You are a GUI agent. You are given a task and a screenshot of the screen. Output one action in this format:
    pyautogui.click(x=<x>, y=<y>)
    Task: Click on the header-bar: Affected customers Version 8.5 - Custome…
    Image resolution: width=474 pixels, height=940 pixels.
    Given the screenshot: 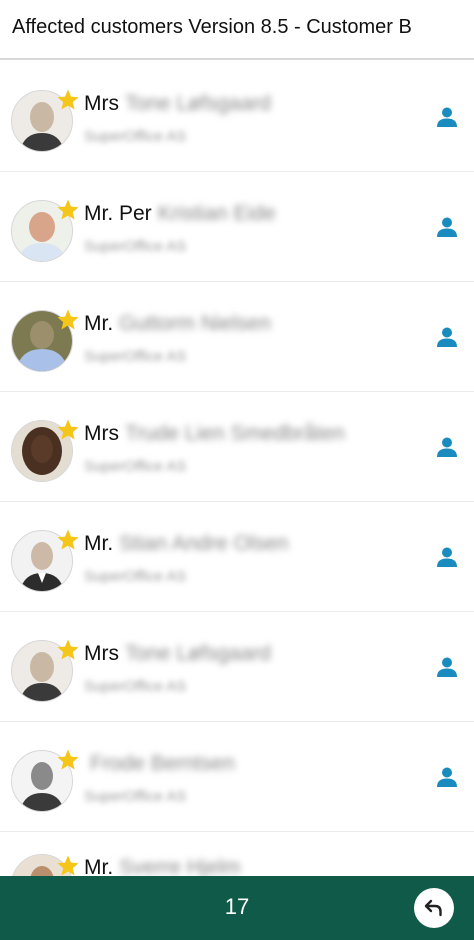 What is the action you would take?
    pyautogui.click(x=237, y=30)
    